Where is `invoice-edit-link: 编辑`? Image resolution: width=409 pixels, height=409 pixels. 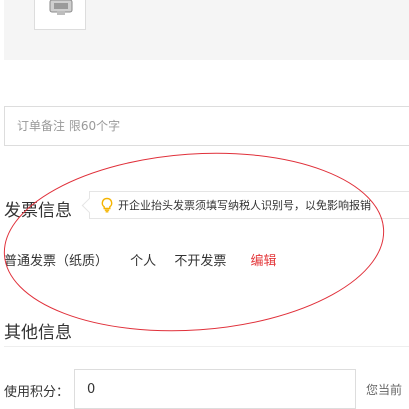
invoice-edit-link: 编辑 is located at coordinates (263, 259).